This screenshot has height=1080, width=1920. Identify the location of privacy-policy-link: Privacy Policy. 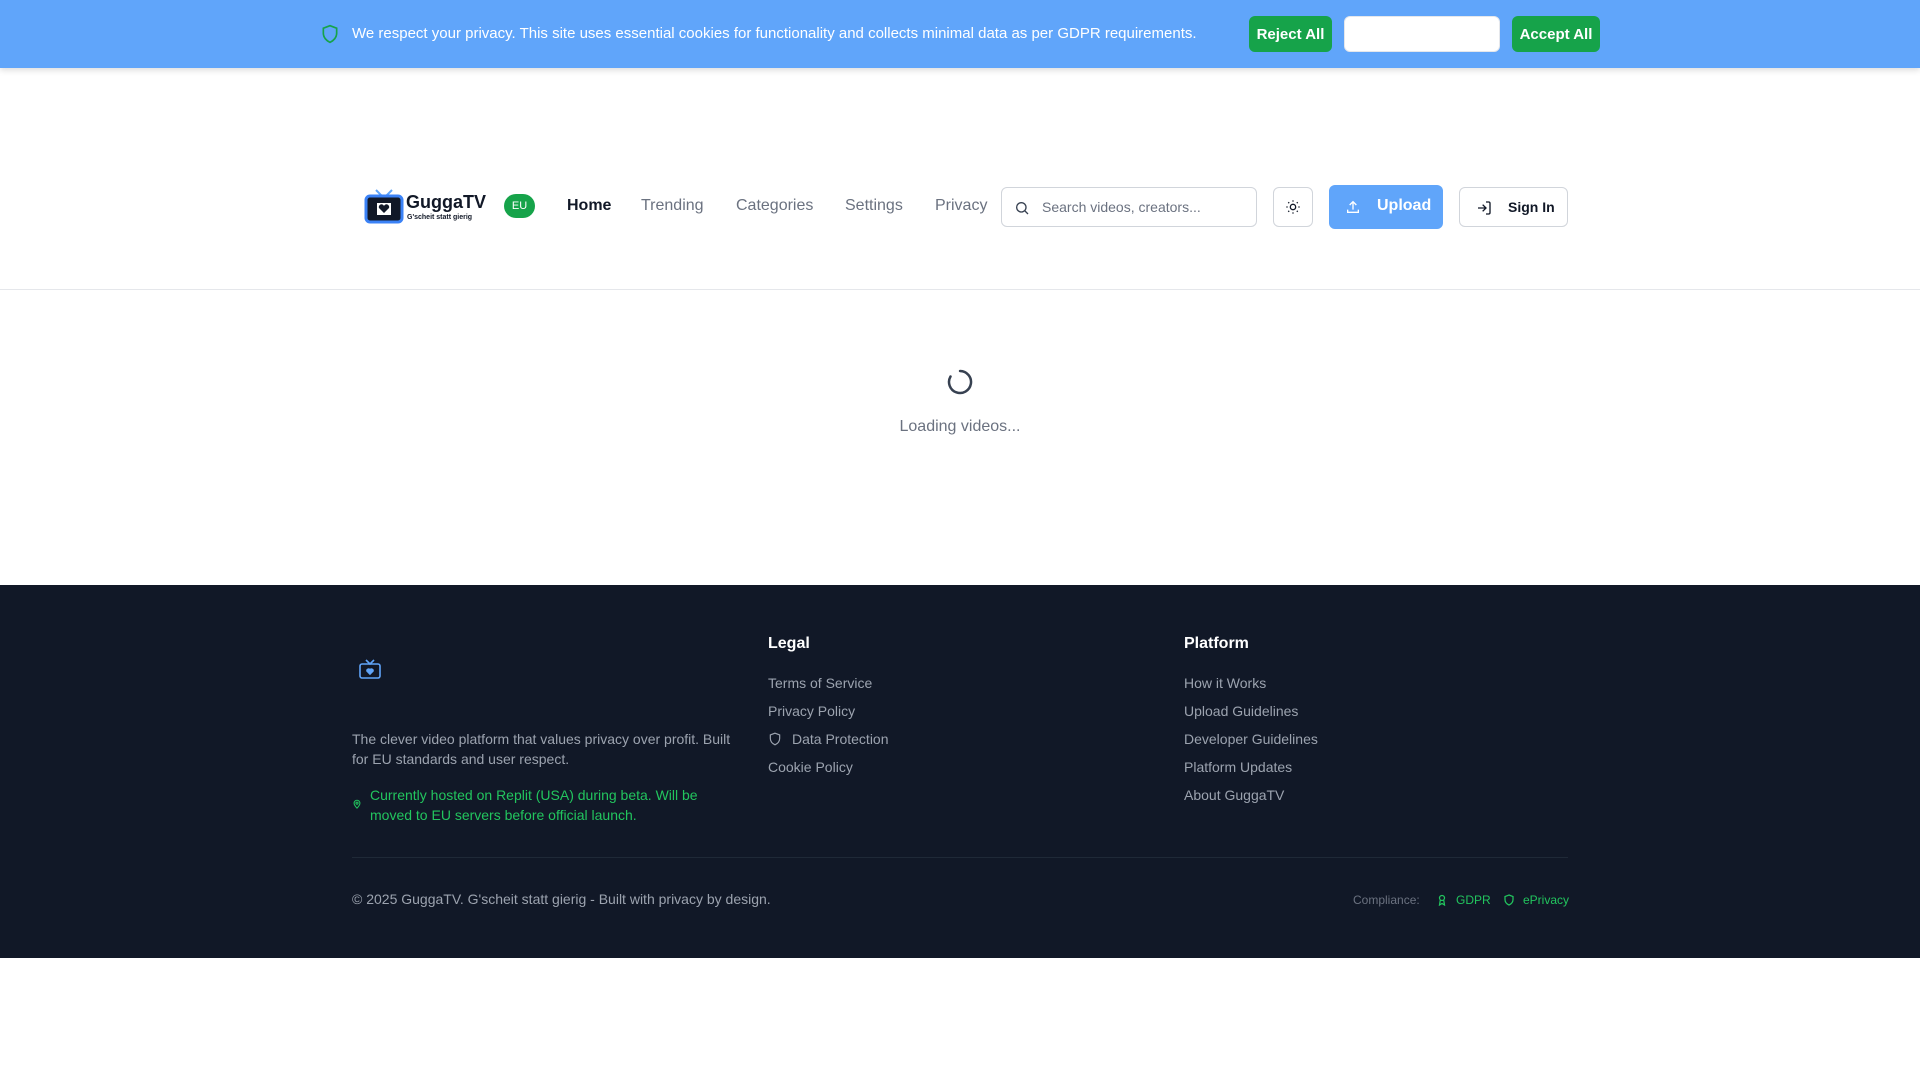
(811, 711).